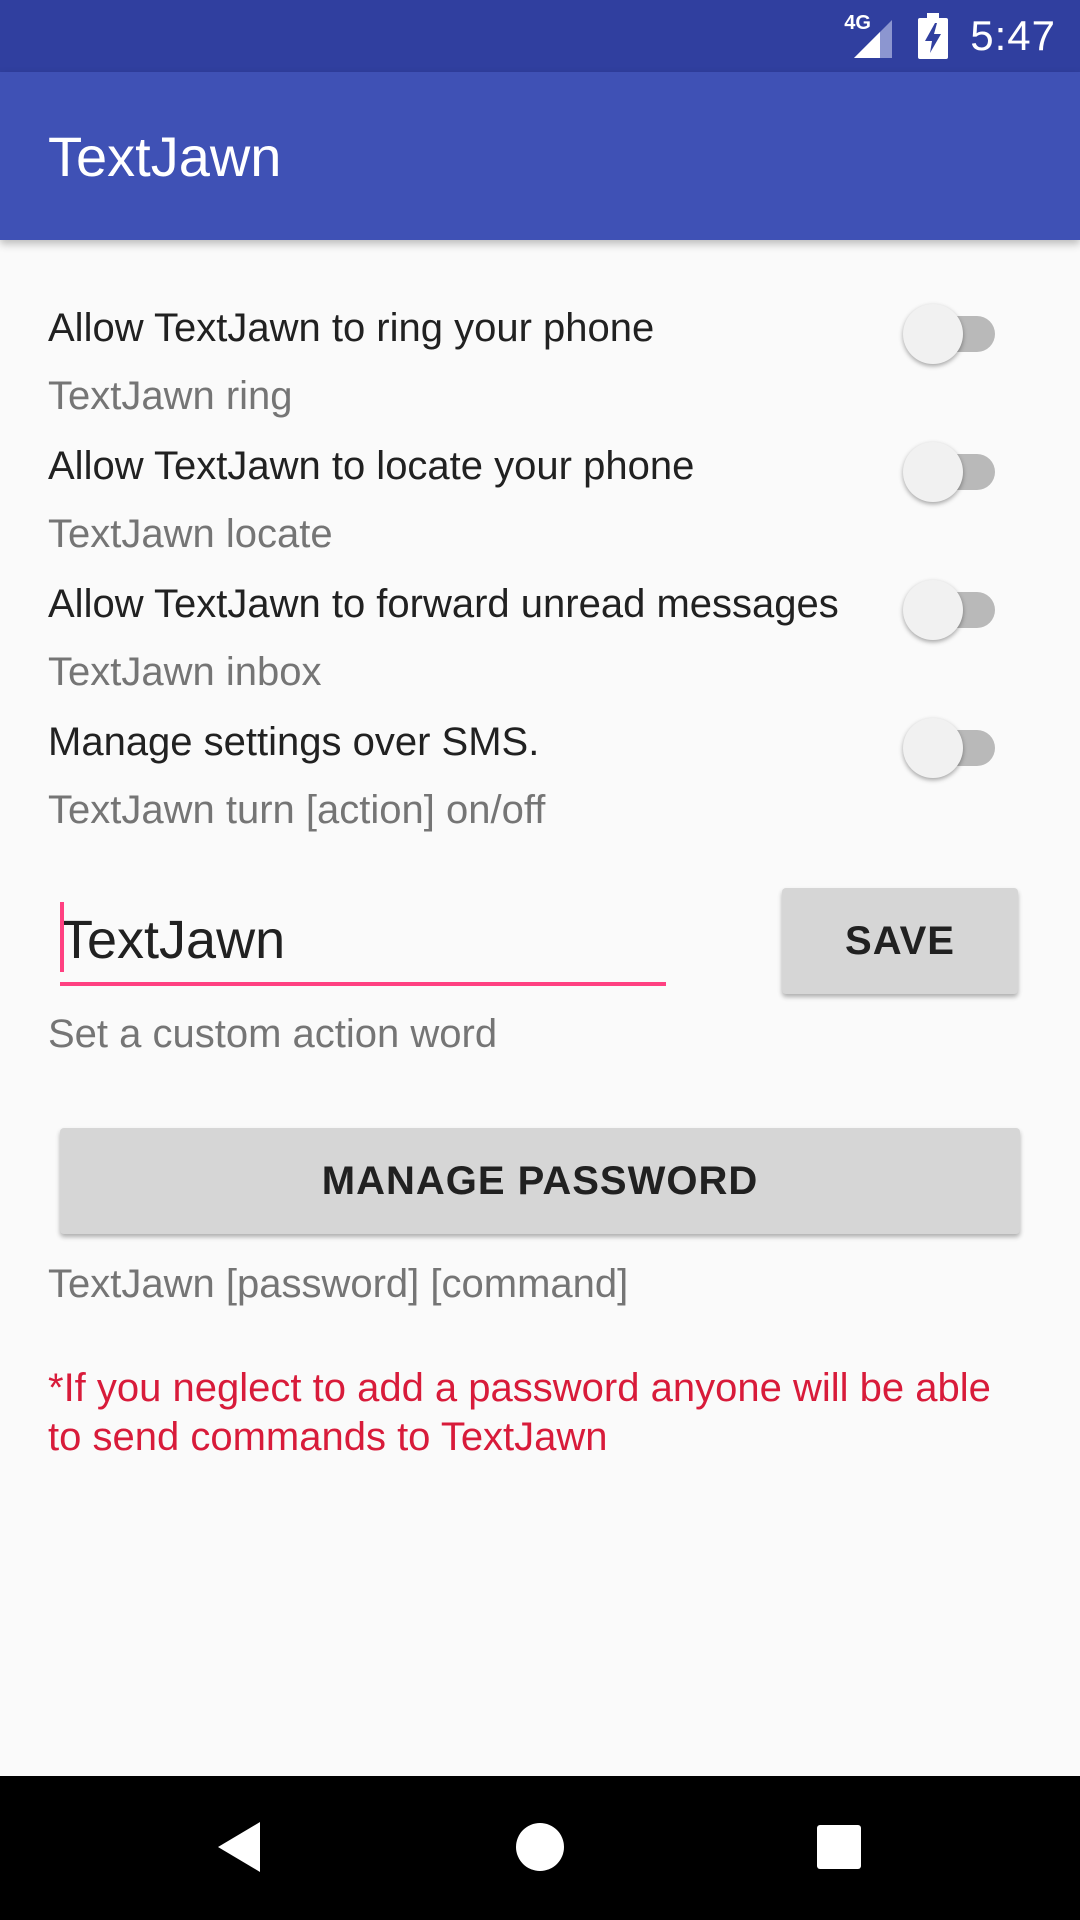 The image size is (1080, 1920). I want to click on locate-toggle, so click(953, 472).